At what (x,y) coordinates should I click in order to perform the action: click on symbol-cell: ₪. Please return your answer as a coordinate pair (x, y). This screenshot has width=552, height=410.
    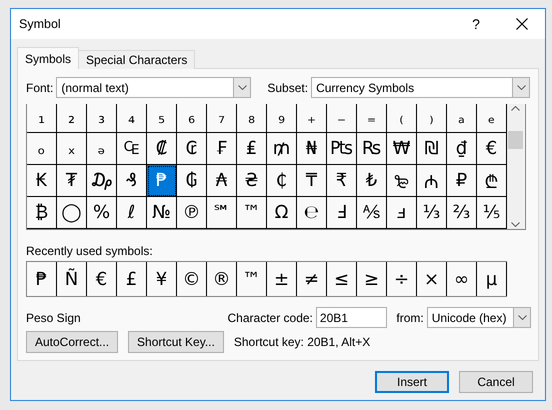
    Looking at the image, I should click on (432, 149).